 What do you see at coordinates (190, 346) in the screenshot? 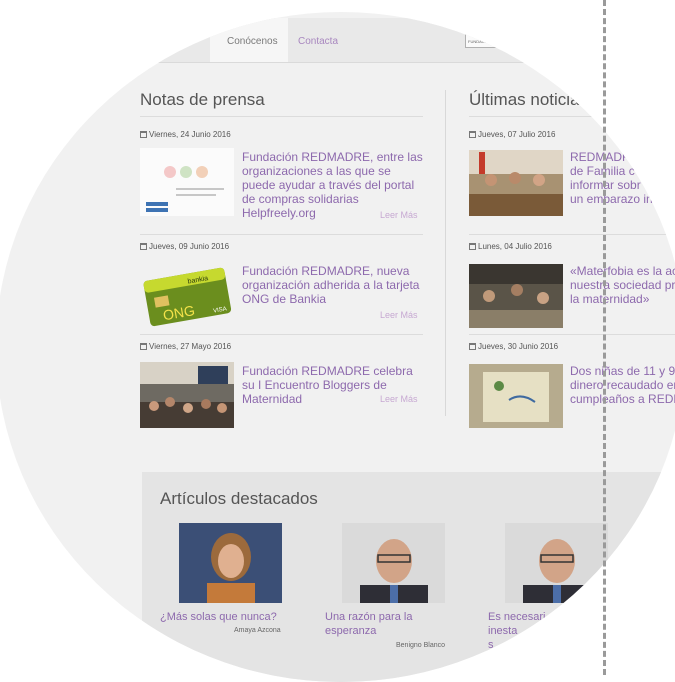
I see `press-date-3-text: Viernes, 27 Mayo 2016` at bounding box center [190, 346].